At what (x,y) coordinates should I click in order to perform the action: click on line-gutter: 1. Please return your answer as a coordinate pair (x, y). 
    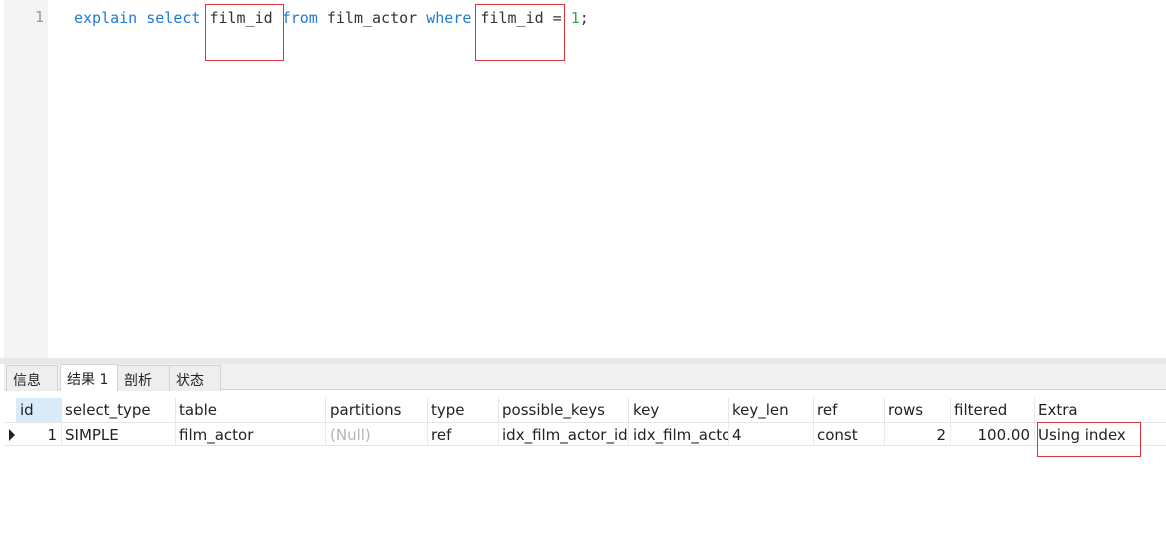
    Looking at the image, I should click on (26, 179).